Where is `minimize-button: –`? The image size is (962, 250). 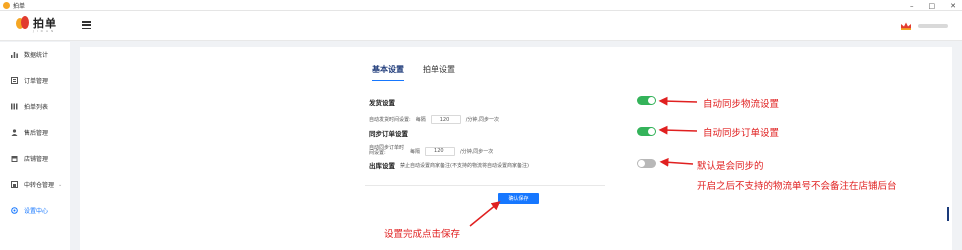 minimize-button: – is located at coordinates (912, 6).